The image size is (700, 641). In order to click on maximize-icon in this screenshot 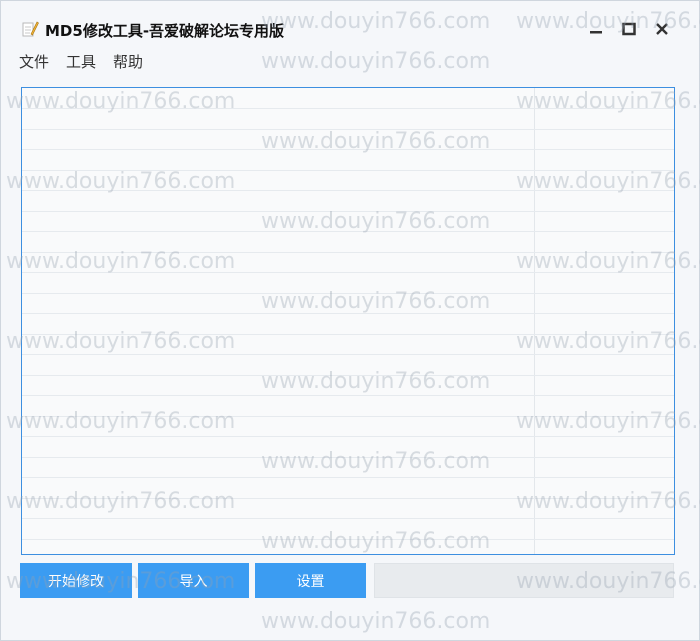, I will do `click(629, 30)`.